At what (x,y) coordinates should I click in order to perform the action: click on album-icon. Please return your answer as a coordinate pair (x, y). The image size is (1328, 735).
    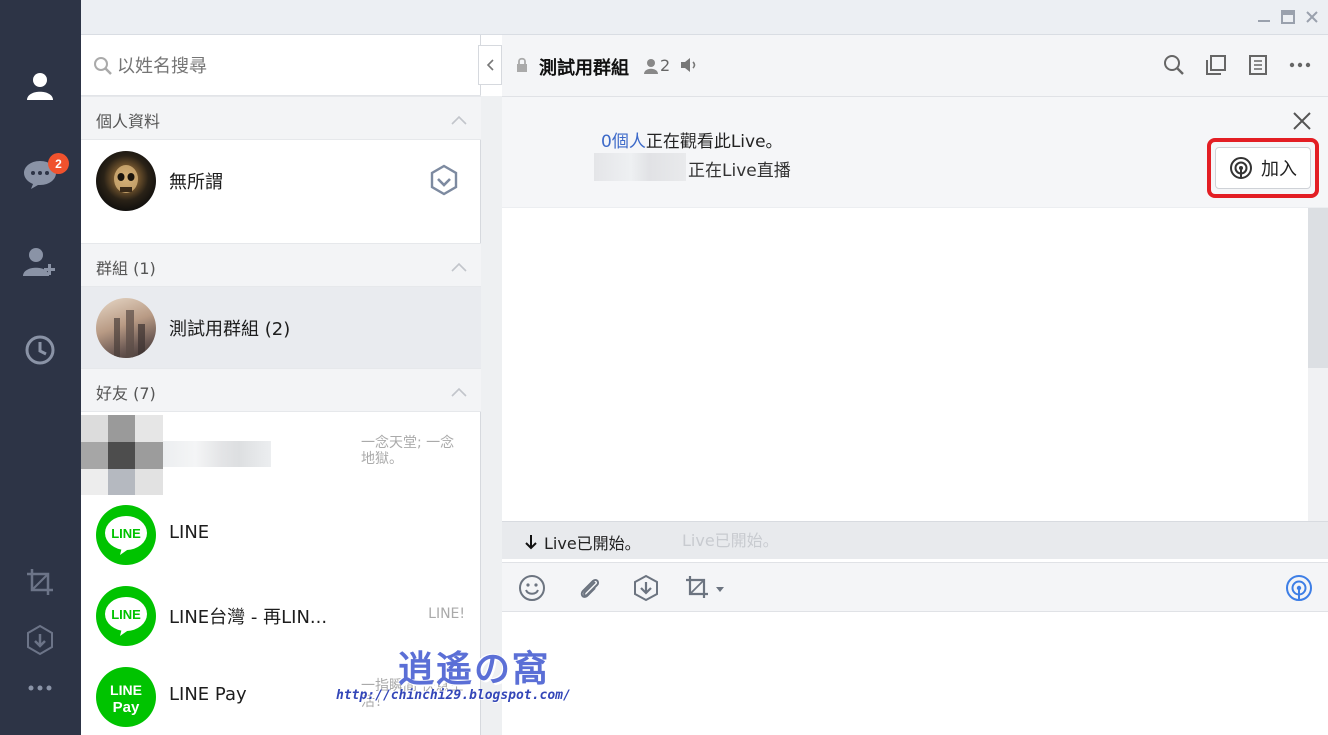
    Looking at the image, I should click on (1216, 65).